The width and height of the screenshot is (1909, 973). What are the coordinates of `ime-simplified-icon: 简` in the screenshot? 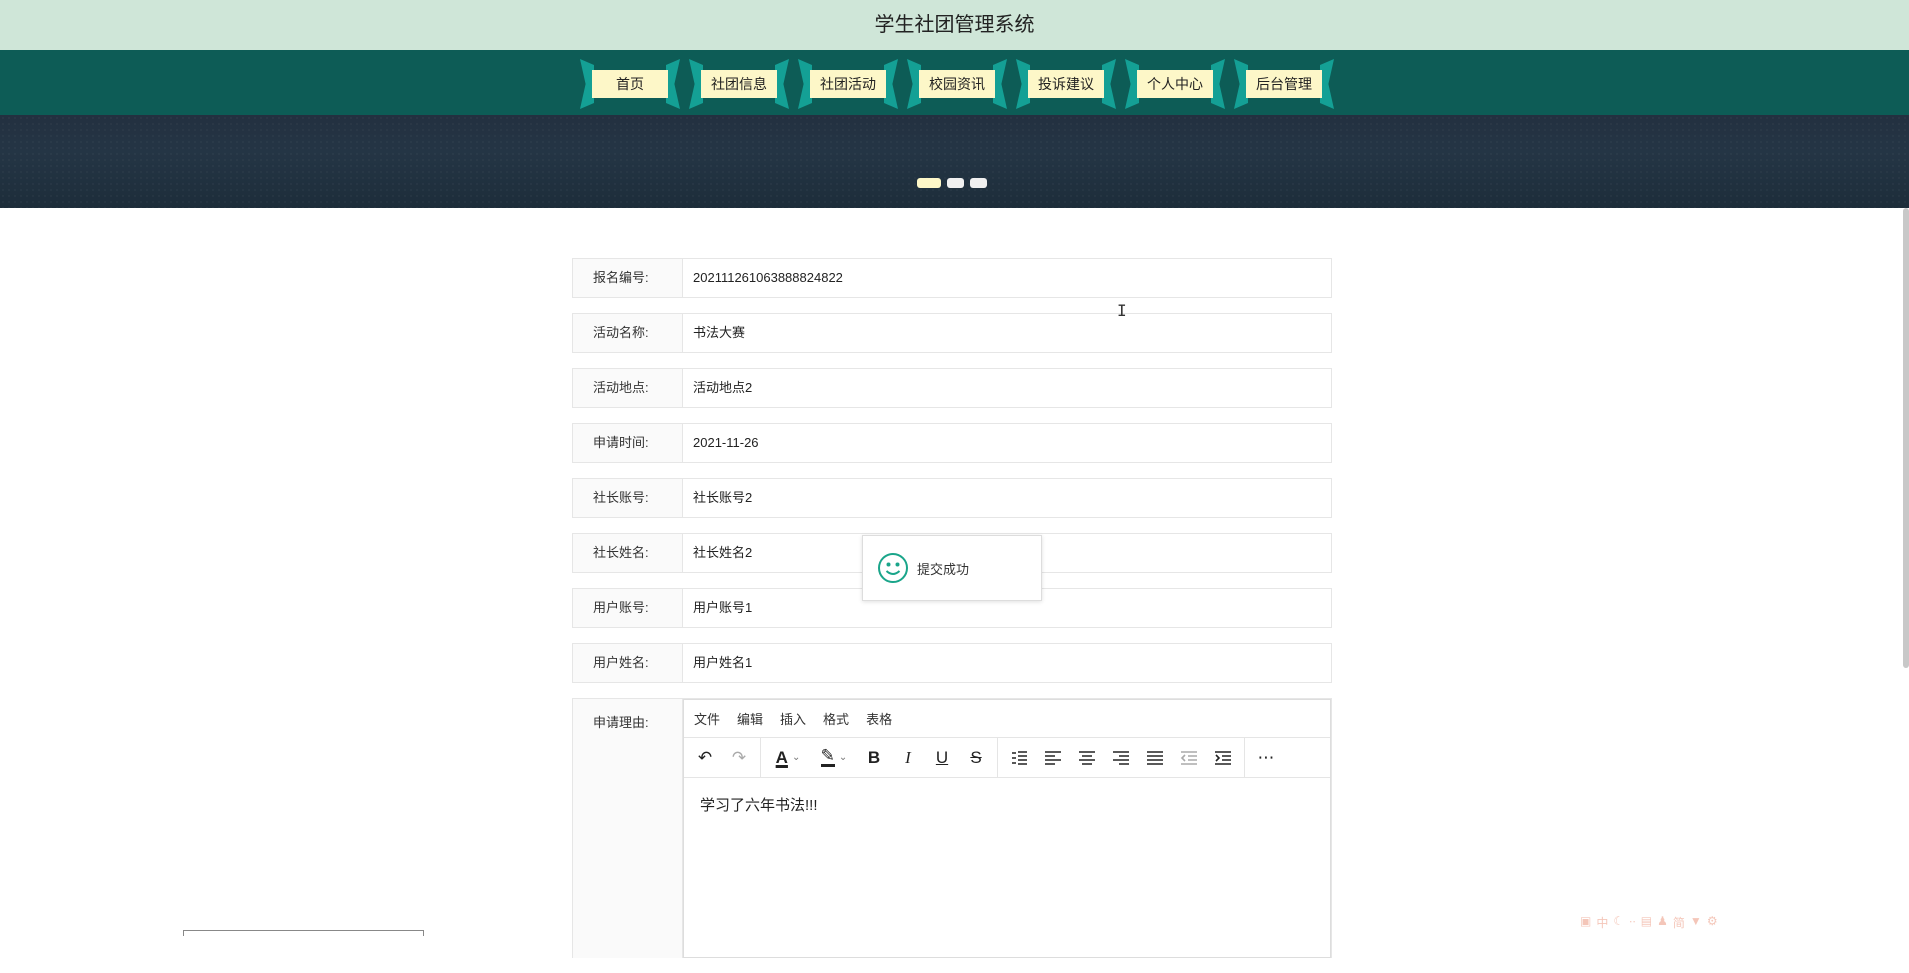 It's located at (1679, 922).